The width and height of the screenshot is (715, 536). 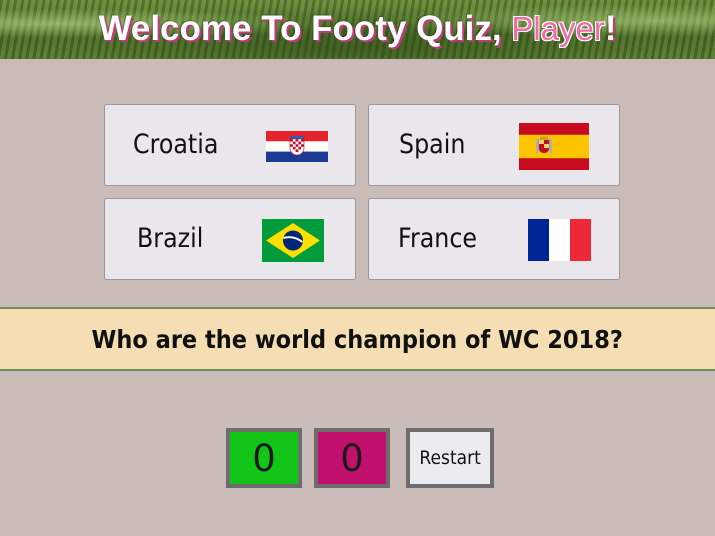 What do you see at coordinates (559, 240) in the screenshot?
I see `france-flag-icon` at bounding box center [559, 240].